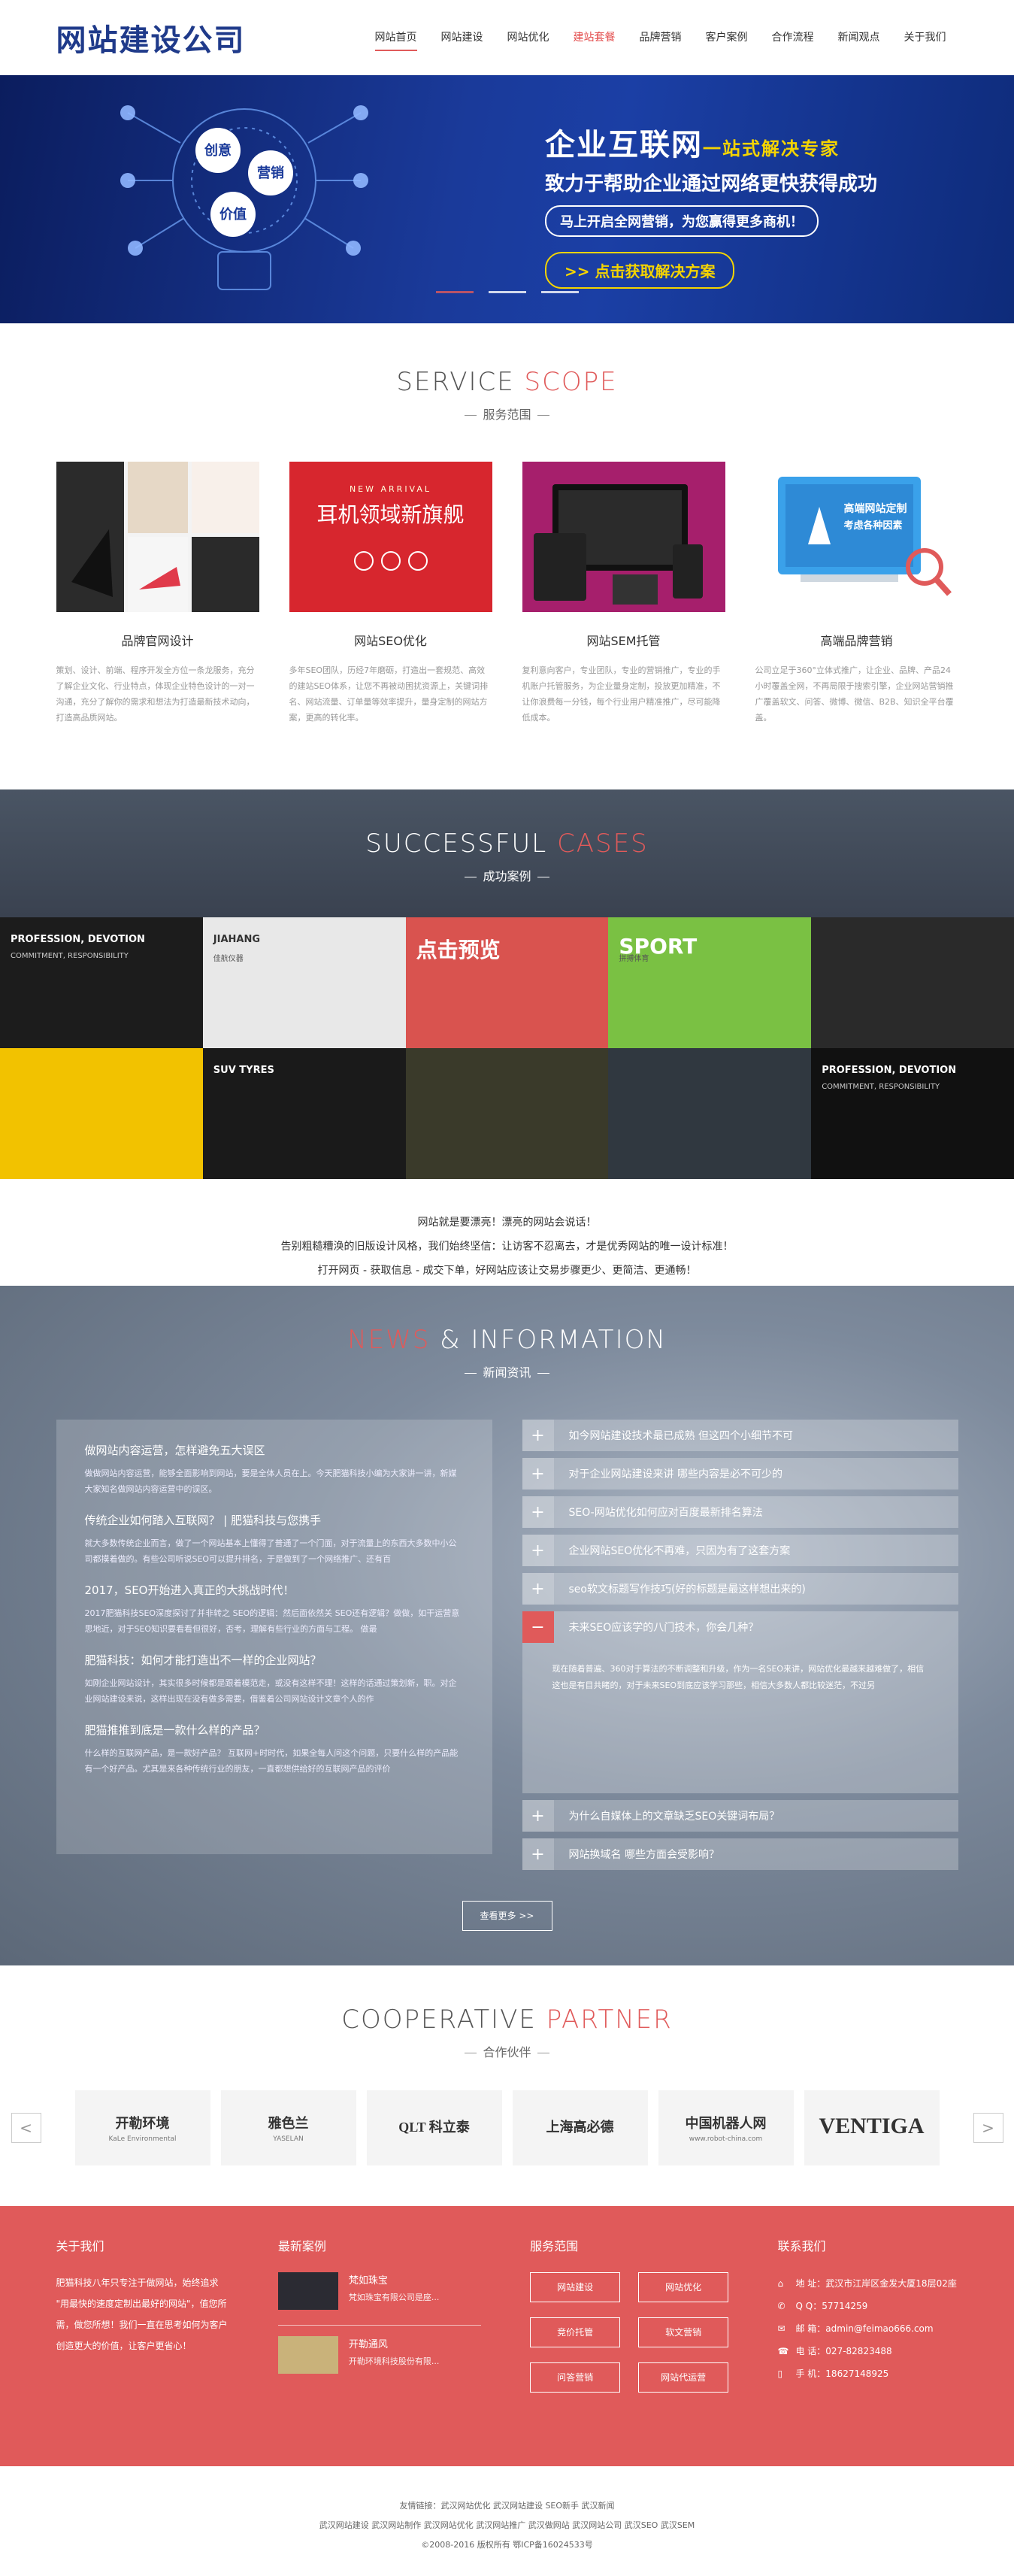  I want to click on case-tile: SUV TYRES, so click(304, 1113).